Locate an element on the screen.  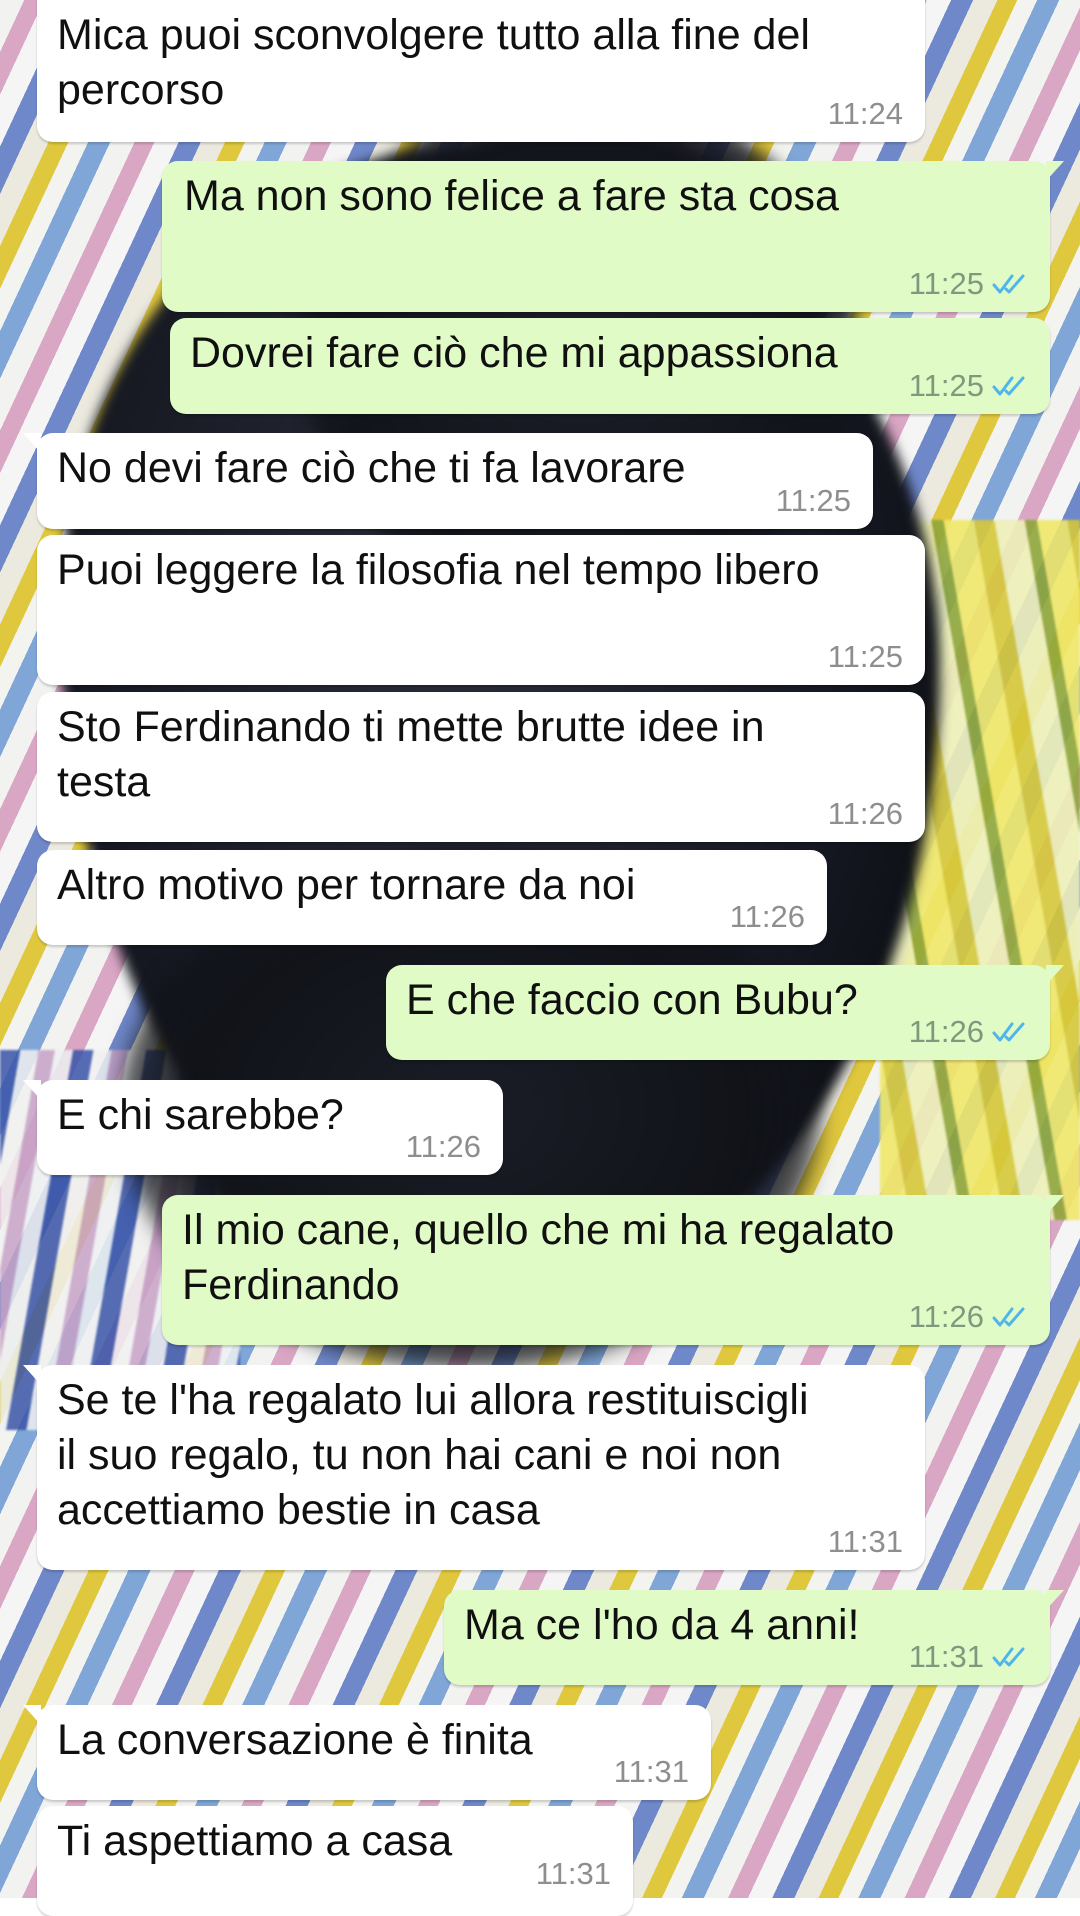
message-bubble-outgoing: E che faccio con Bubu? 11:26 is located at coordinates (725, 1012).